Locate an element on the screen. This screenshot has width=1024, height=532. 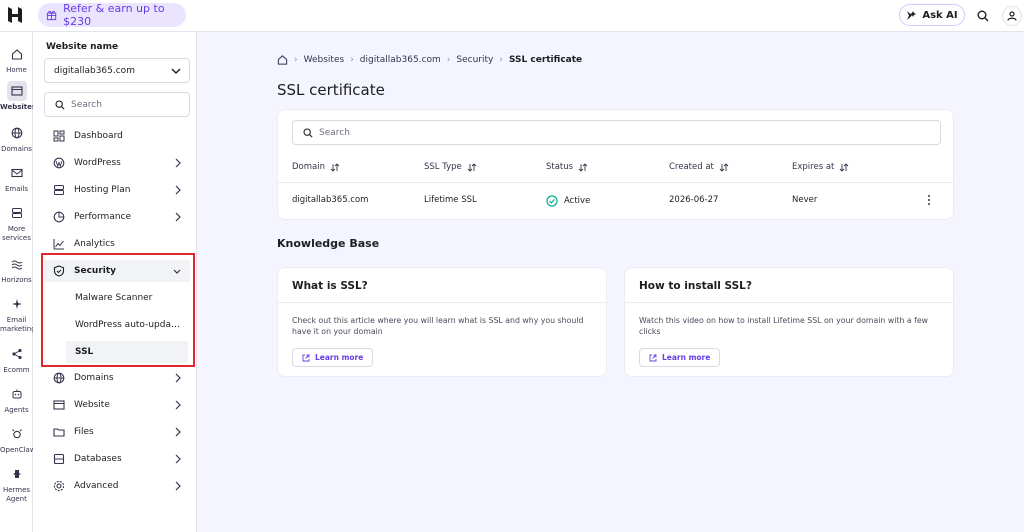
mail-icon is located at coordinates (17, 173).